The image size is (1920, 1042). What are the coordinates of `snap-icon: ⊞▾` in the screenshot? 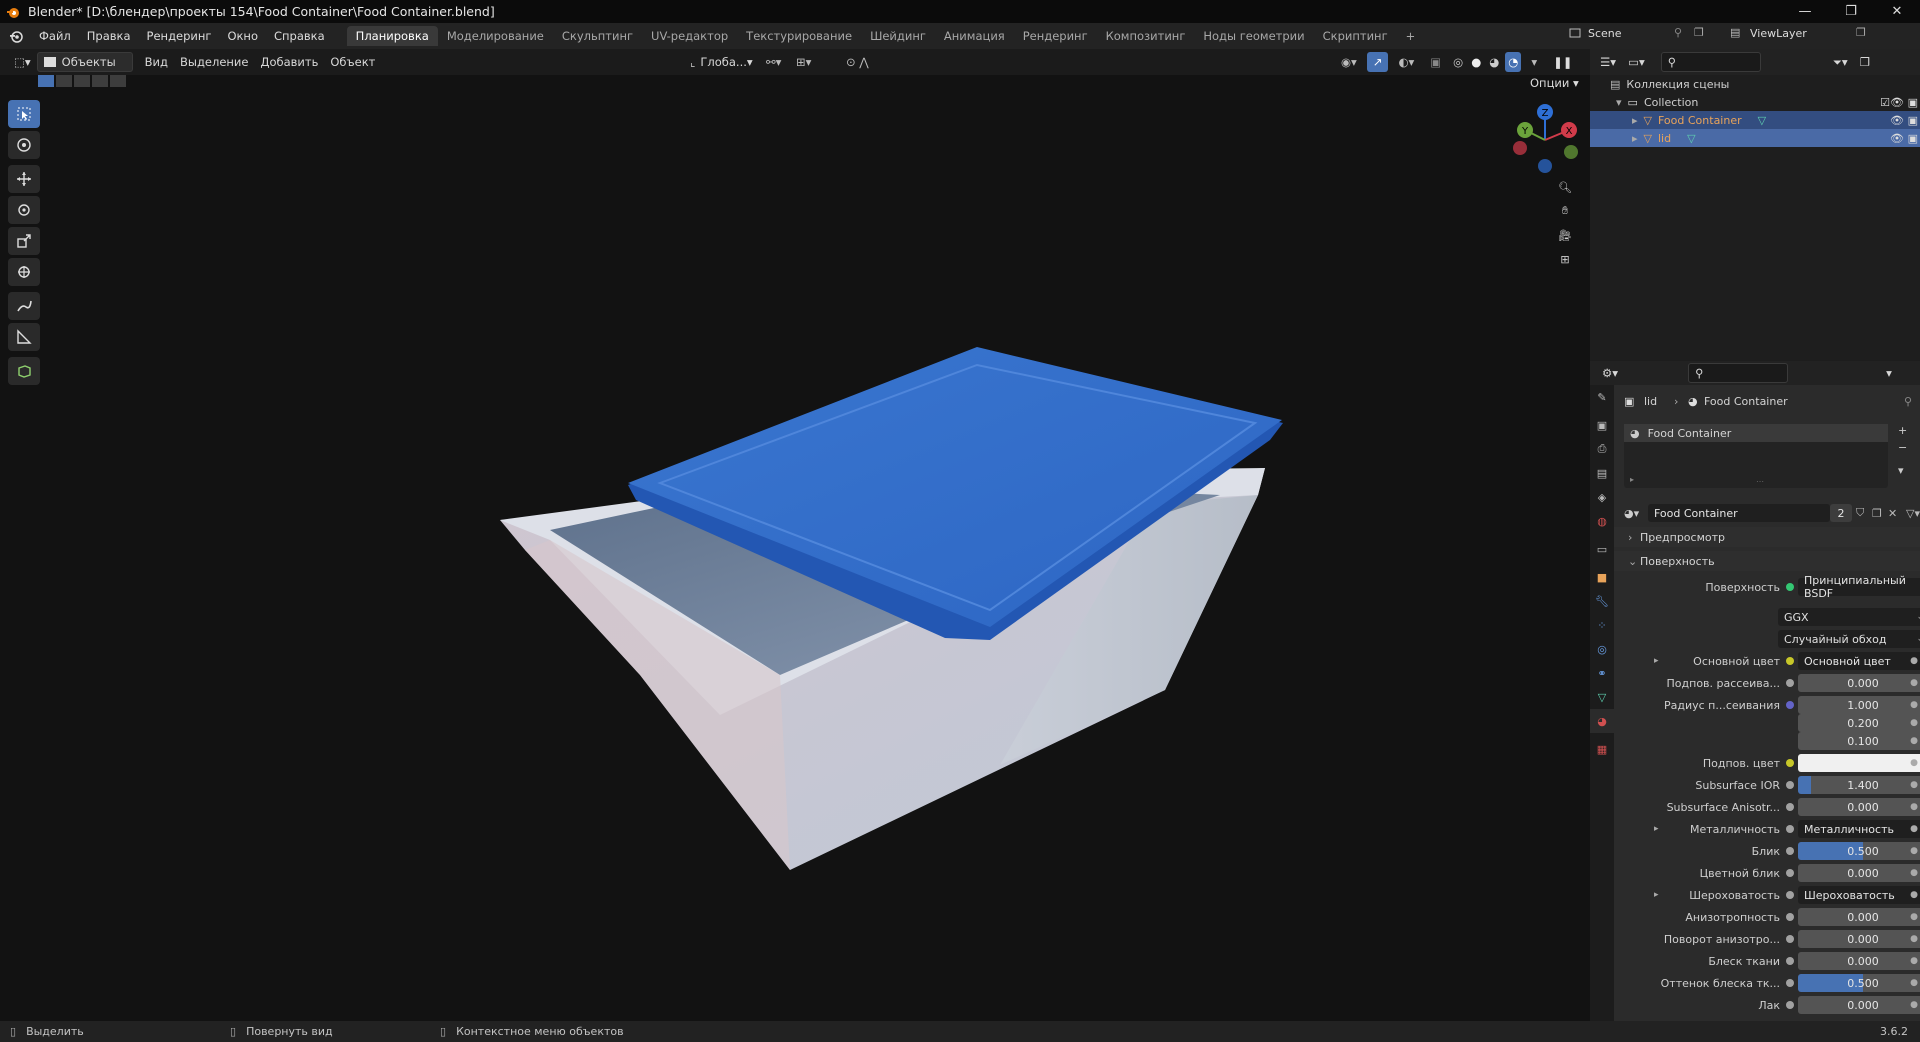 It's located at (803, 62).